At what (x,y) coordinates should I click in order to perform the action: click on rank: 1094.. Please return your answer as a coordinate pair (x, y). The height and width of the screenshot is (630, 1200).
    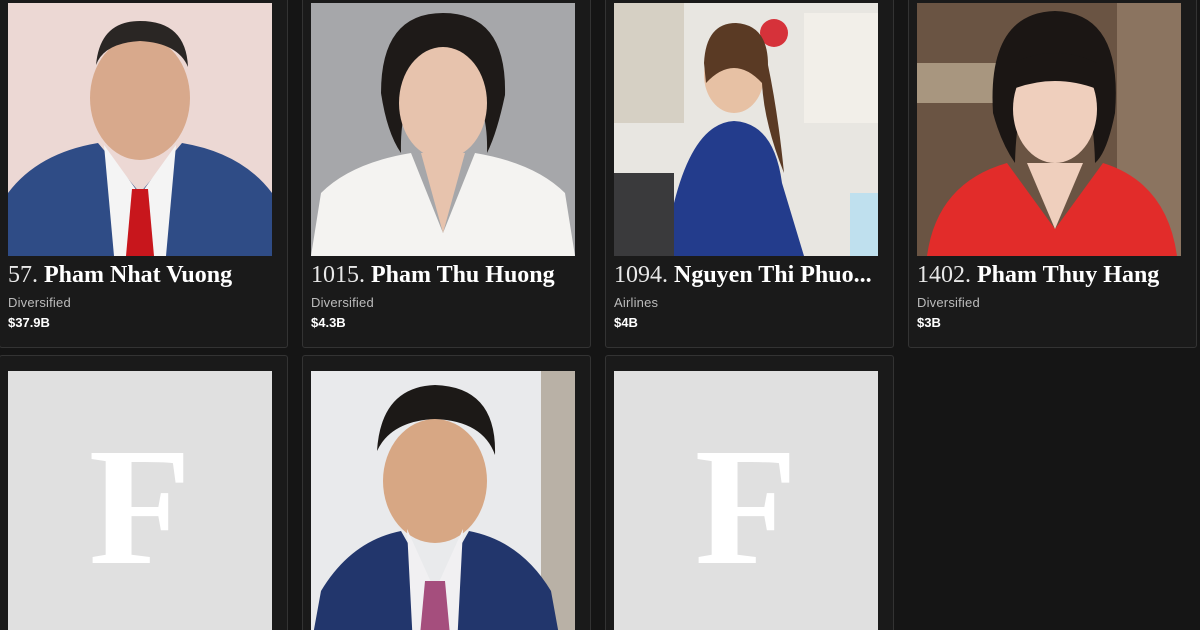
    Looking at the image, I should click on (641, 275).